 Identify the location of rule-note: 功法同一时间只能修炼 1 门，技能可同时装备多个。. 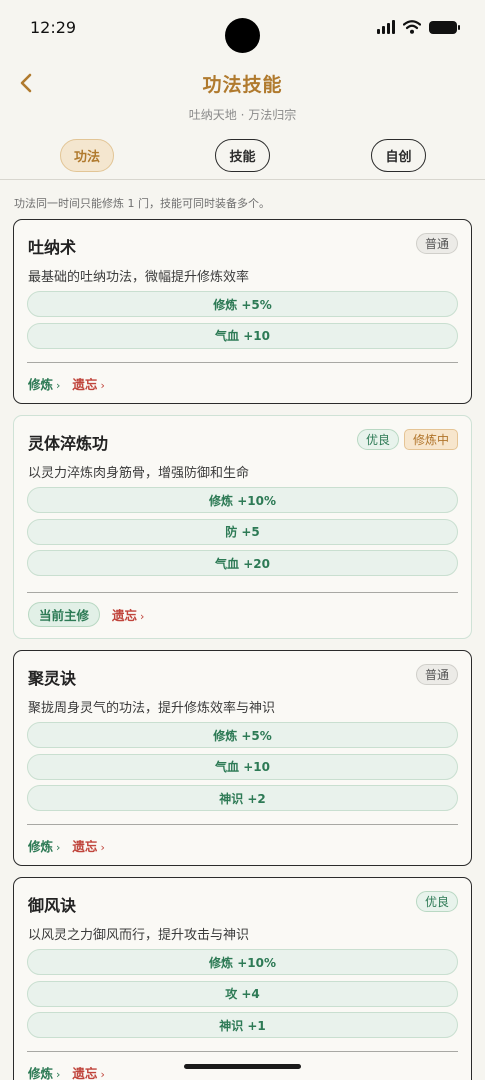
(142, 203).